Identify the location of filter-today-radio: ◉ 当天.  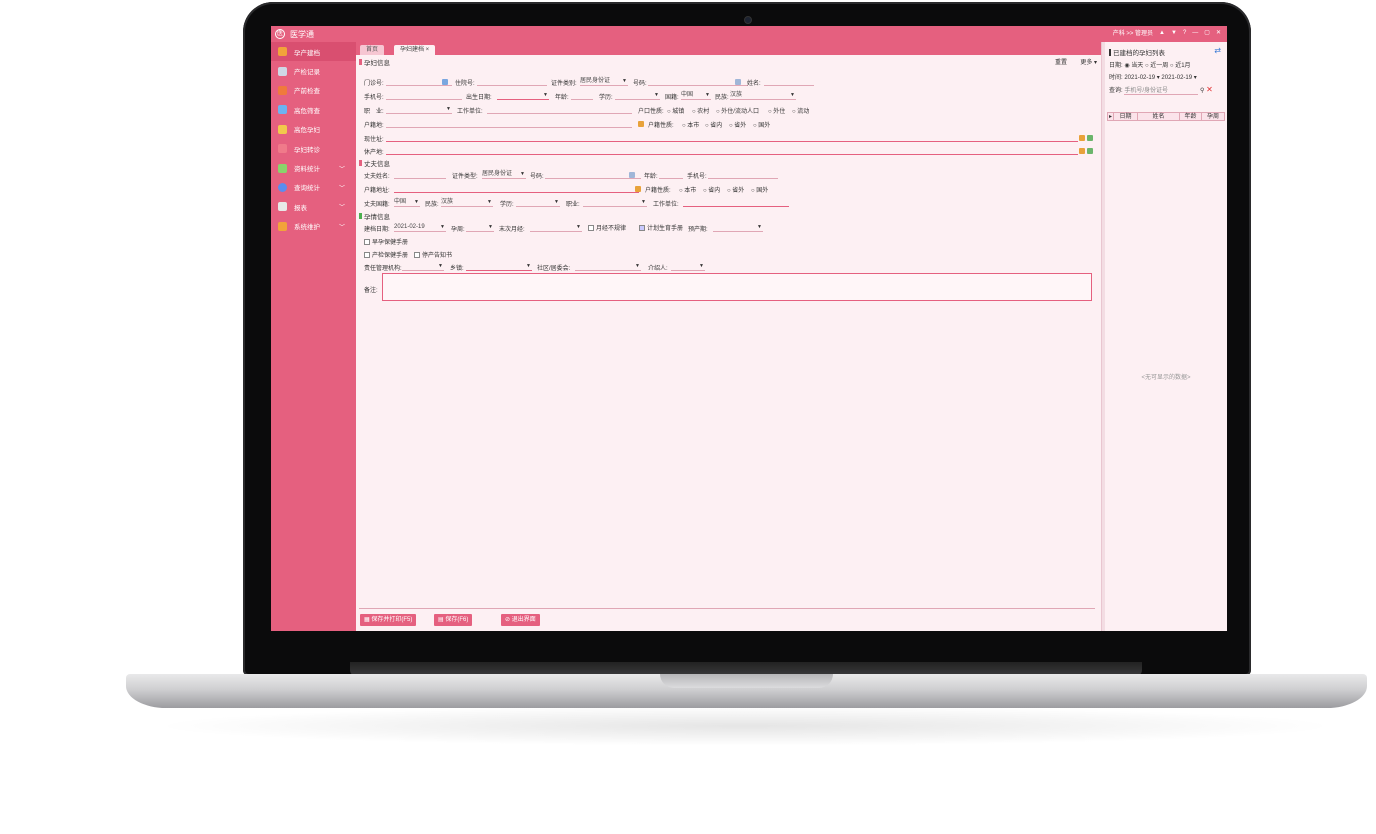
(1133, 66).